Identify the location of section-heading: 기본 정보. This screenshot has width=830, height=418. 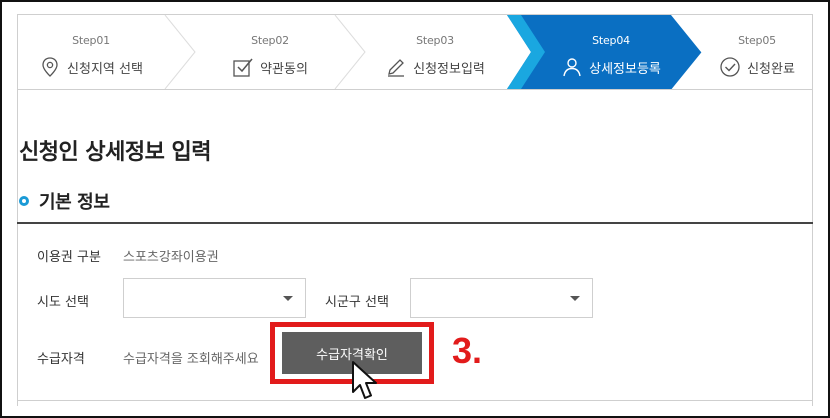
(64, 201).